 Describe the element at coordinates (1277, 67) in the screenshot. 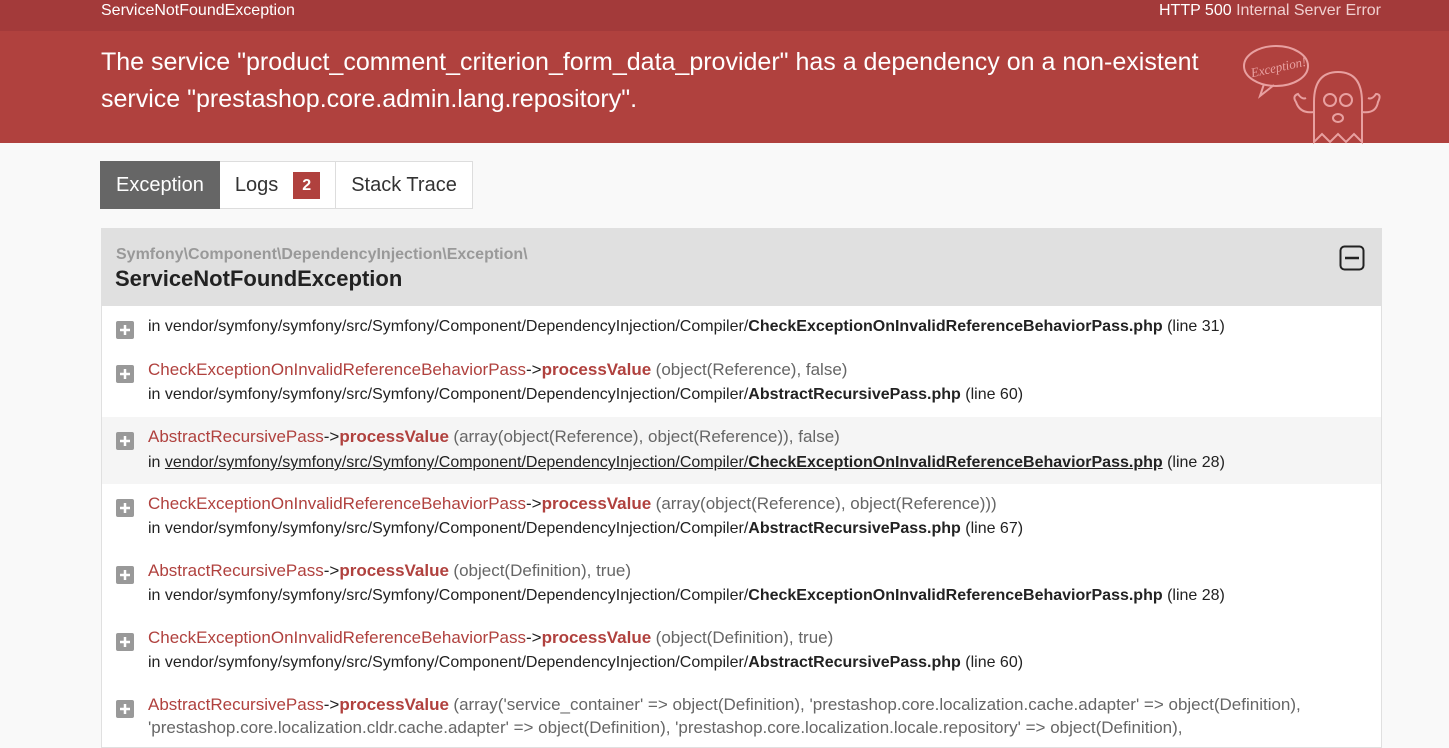

I see `ghost-bubble-text: Exception!` at that location.